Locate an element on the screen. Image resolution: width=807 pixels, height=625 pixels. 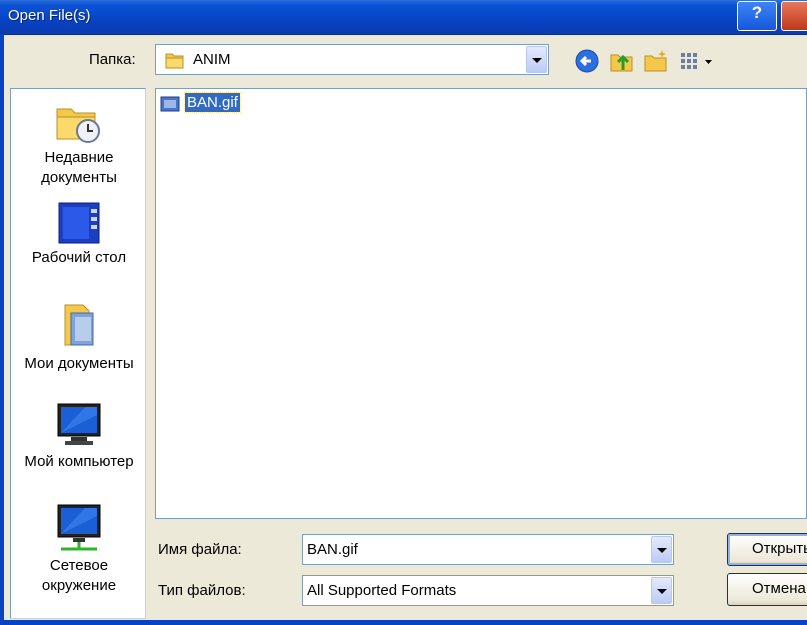
folder-label: Папка: is located at coordinates (112, 59).